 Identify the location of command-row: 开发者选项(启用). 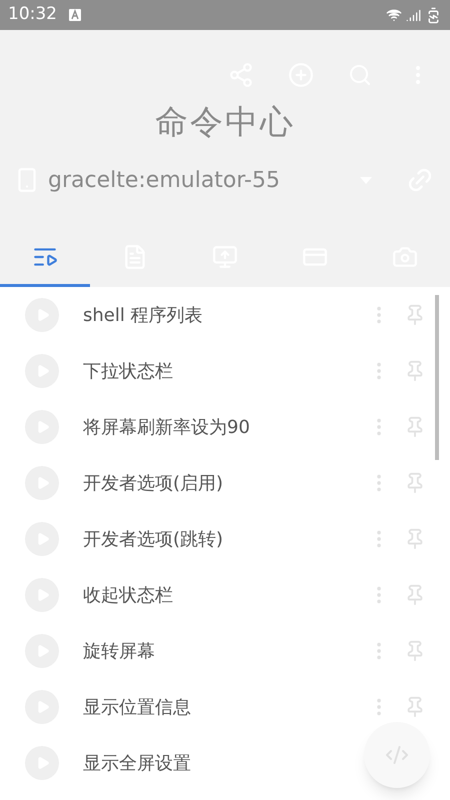
(225, 483).